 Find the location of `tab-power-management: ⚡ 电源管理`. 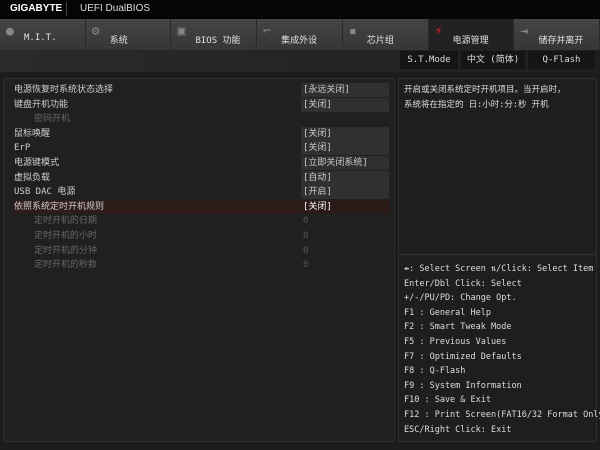

tab-power-management: ⚡ 电源管理 is located at coordinates (471, 34).